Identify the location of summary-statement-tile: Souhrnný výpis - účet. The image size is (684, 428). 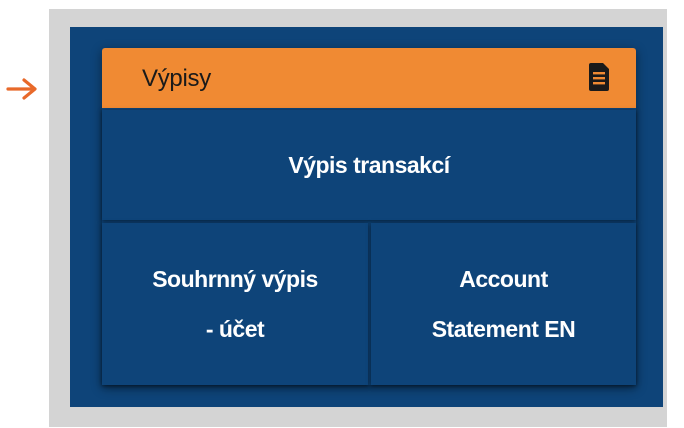
(235, 304).